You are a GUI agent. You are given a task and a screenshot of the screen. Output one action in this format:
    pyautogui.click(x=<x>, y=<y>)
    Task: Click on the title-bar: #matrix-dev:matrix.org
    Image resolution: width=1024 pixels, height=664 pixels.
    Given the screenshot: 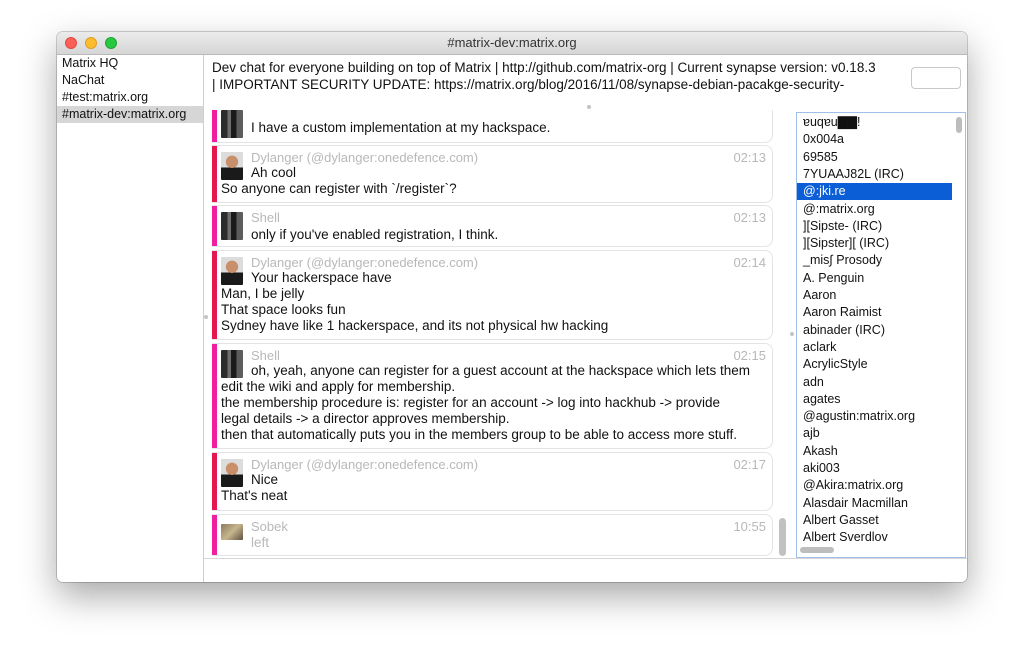 What is the action you would take?
    pyautogui.click(x=512, y=43)
    